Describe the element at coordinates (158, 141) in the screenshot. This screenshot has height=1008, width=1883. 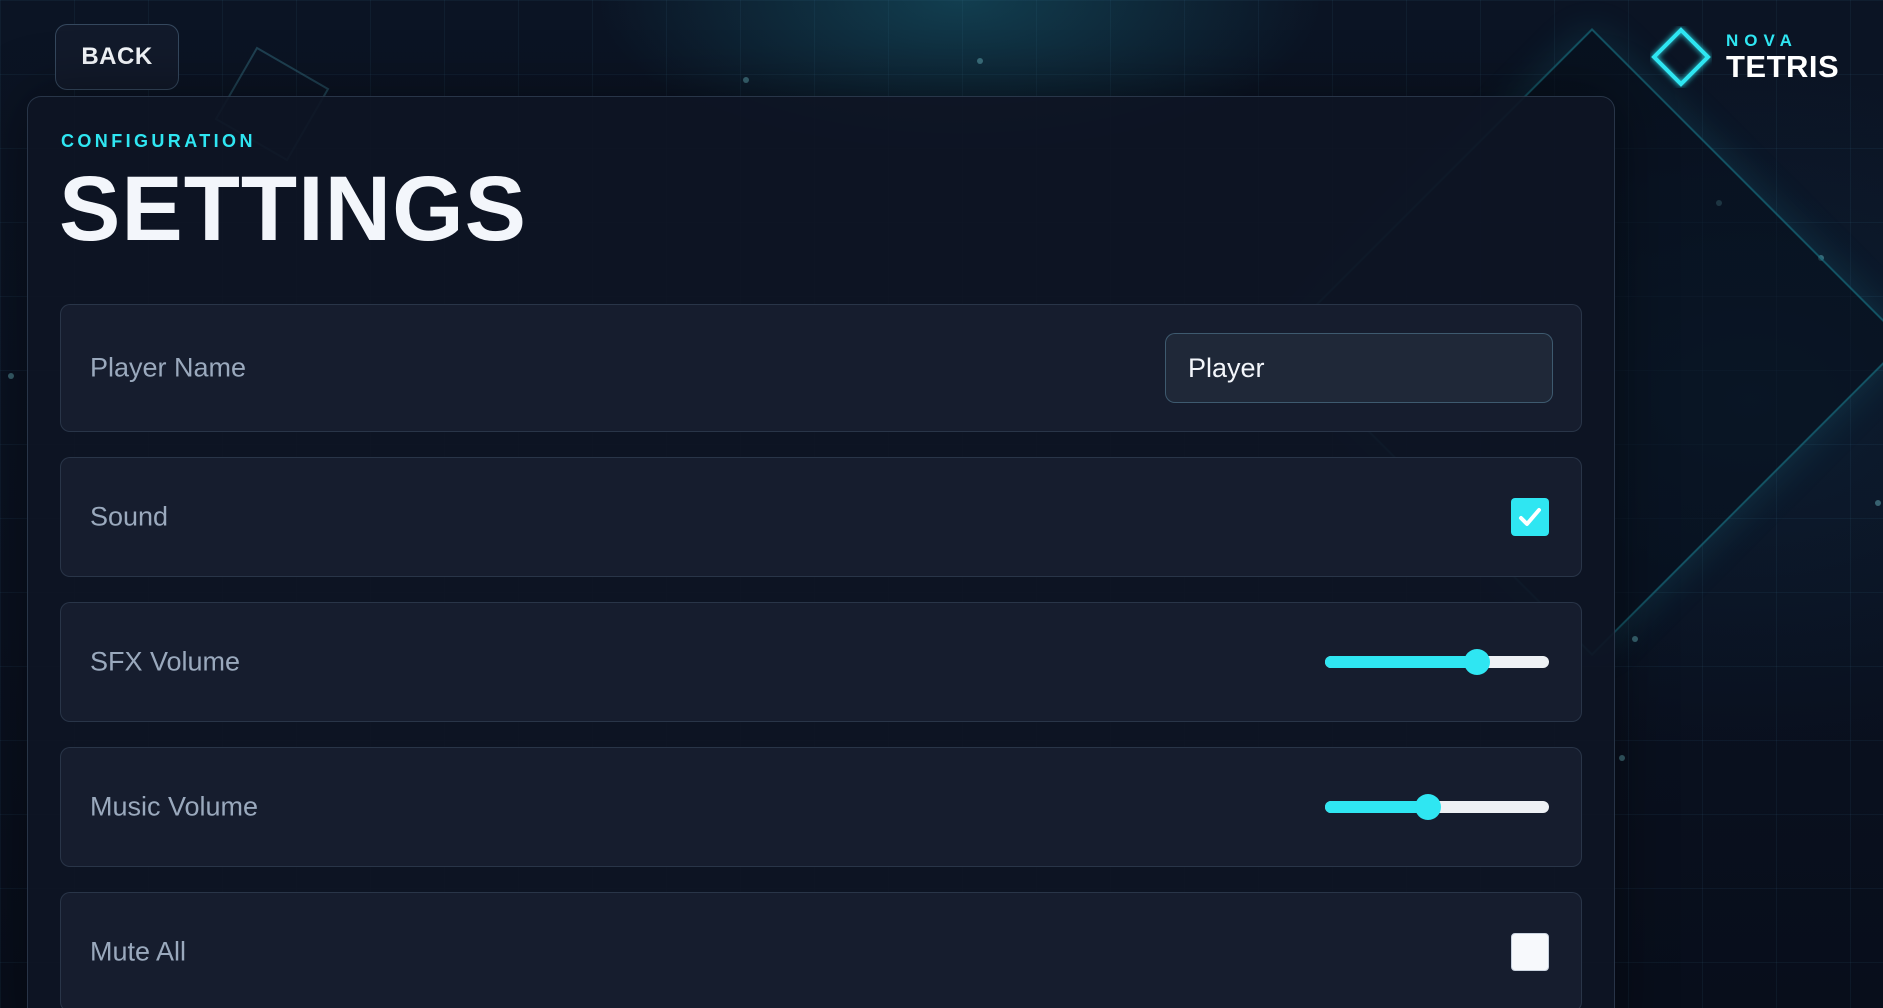
I see `section-eyebrow: CONFIGURATION` at that location.